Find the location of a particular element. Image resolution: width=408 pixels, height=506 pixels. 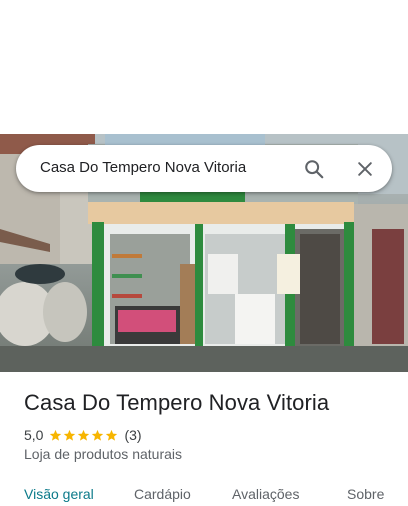

tab-overview: Visão geral is located at coordinates (59, 494).